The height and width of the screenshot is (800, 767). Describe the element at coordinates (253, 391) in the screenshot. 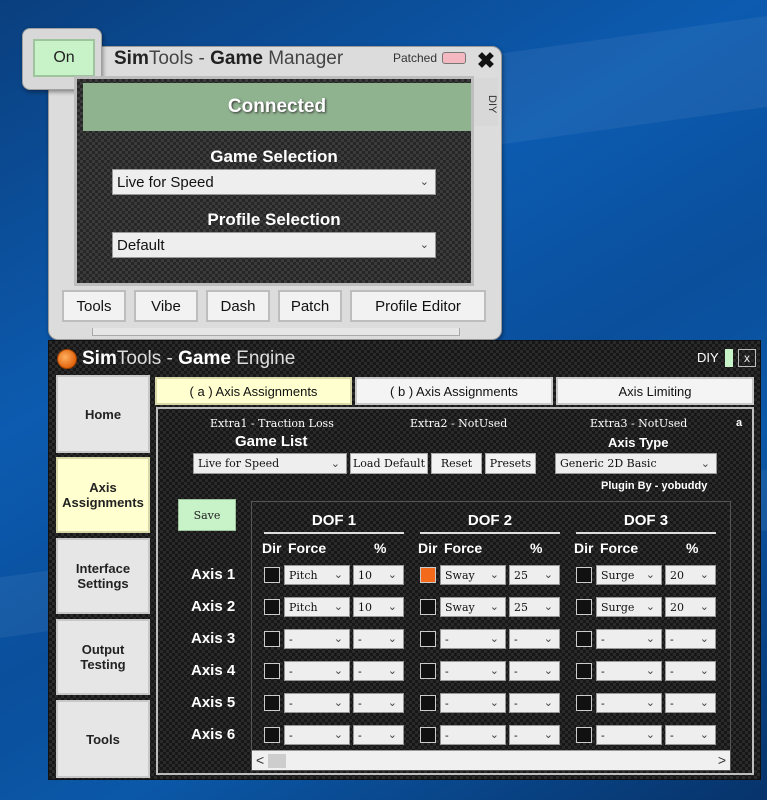

I see `tab-axis-assignments-a: ( a ) Axis Assignments` at that location.